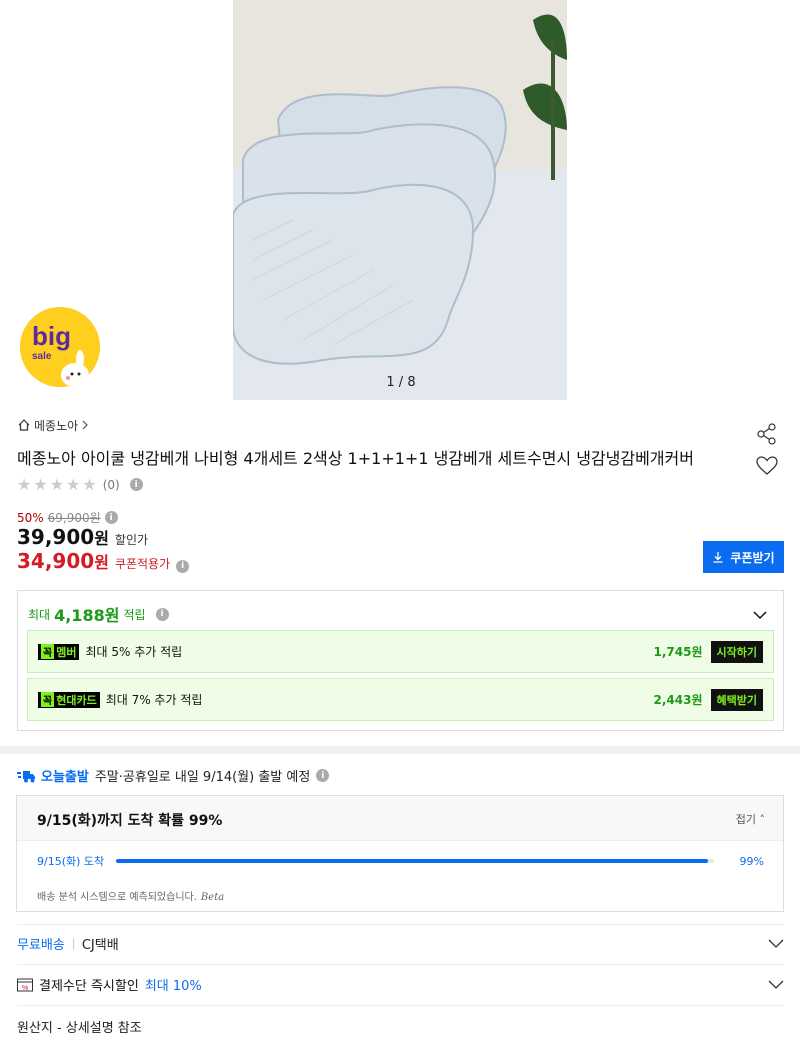 The width and height of the screenshot is (800, 1058). What do you see at coordinates (56, 561) in the screenshot?
I see `coupon-price: 34,900` at bounding box center [56, 561].